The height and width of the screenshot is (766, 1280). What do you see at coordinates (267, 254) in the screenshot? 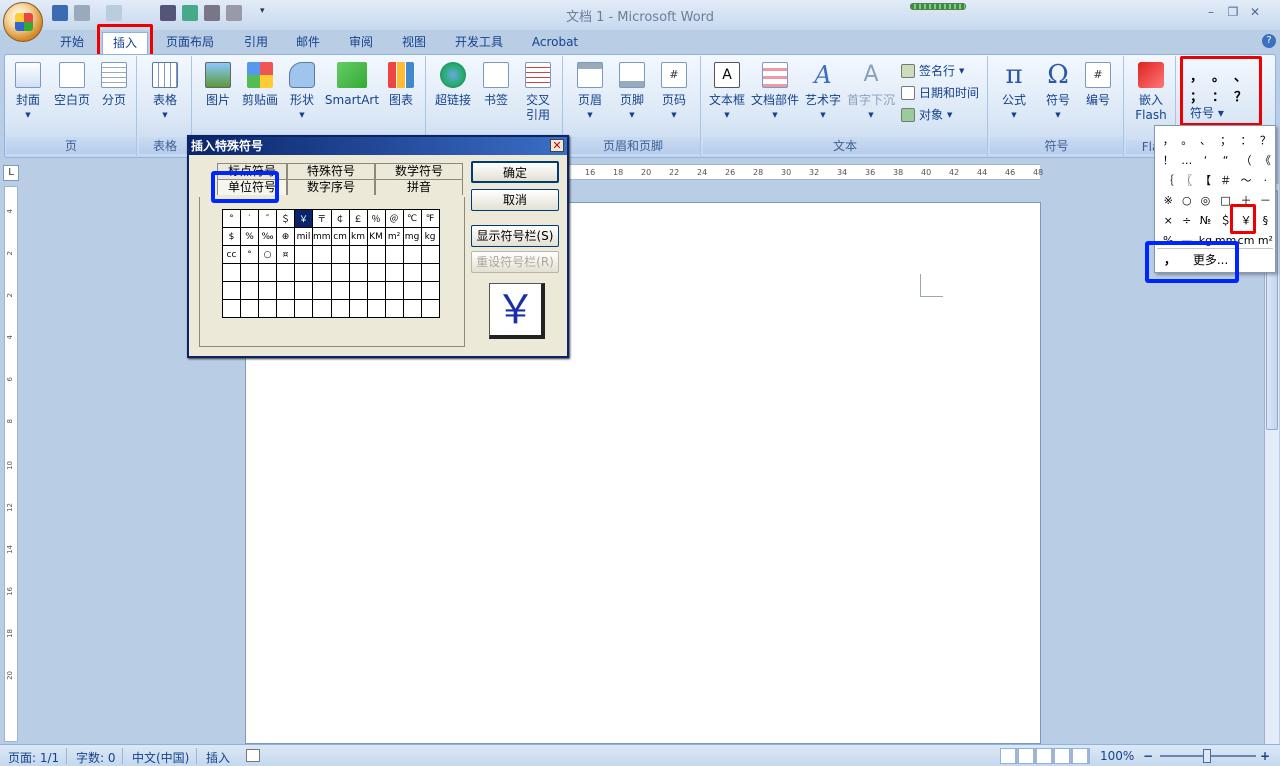
I see `symbol-cell: ○` at bounding box center [267, 254].